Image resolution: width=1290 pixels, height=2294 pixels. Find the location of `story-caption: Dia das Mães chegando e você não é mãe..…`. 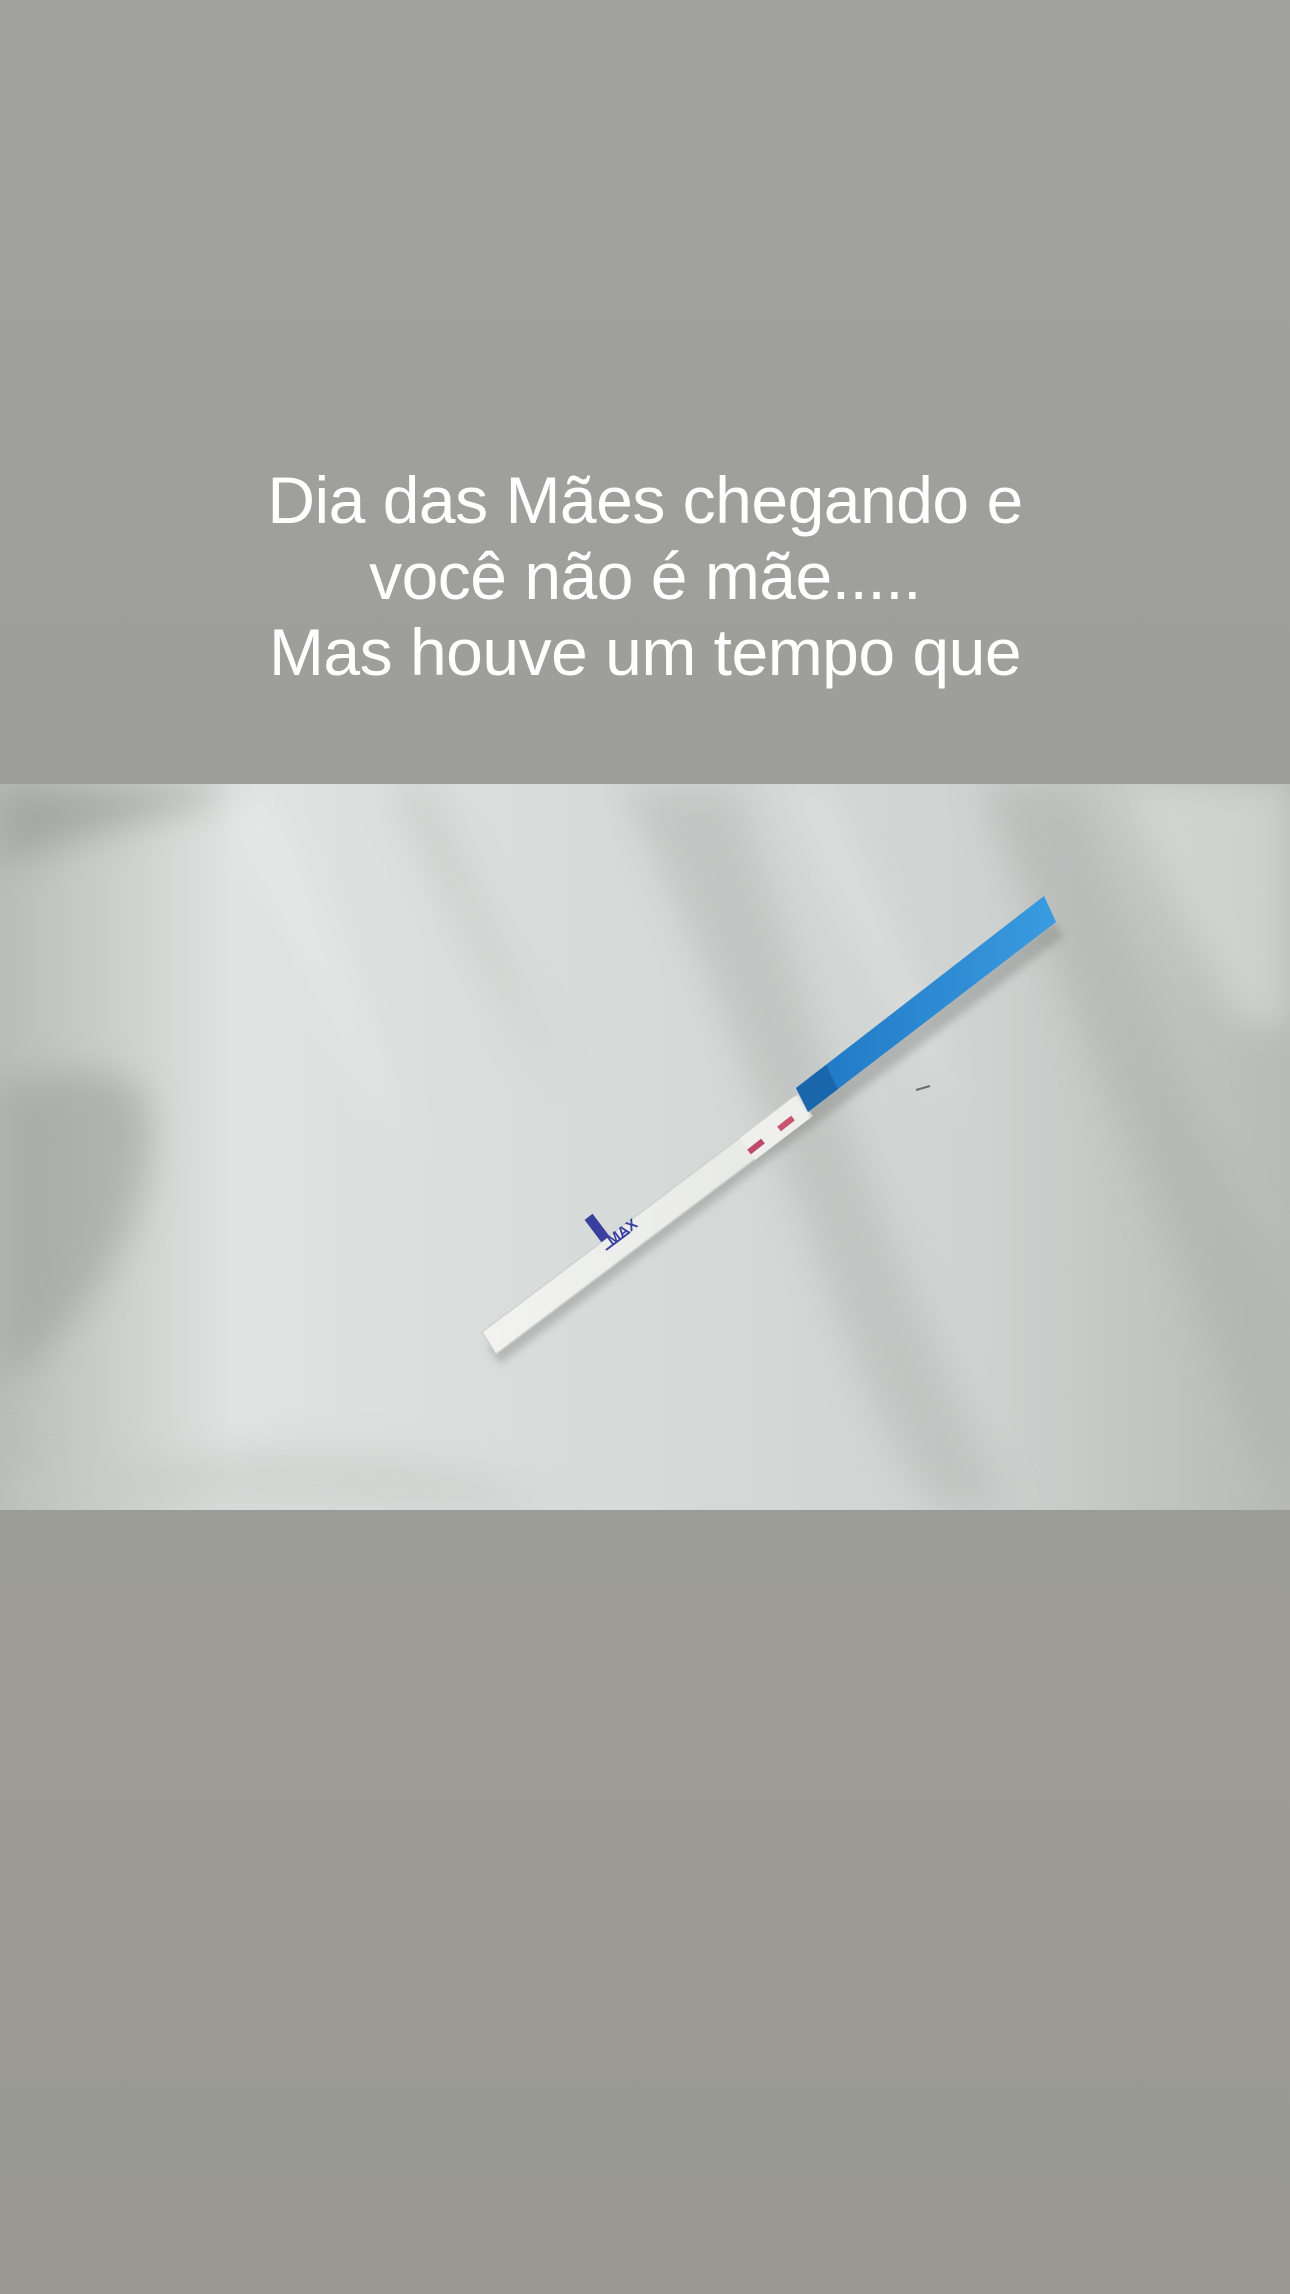

story-caption: Dia das Mães chegando e você não é mãe..… is located at coordinates (645, 576).